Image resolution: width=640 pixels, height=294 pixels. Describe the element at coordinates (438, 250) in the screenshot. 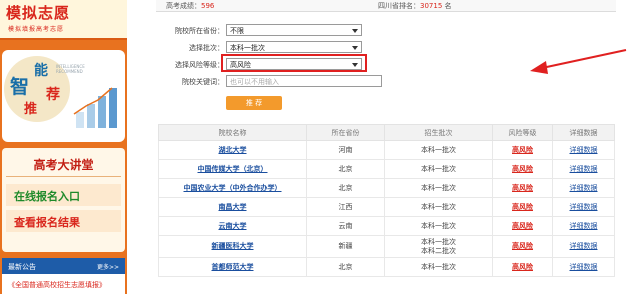

I see `batch-line-2: 本科二批次` at that location.